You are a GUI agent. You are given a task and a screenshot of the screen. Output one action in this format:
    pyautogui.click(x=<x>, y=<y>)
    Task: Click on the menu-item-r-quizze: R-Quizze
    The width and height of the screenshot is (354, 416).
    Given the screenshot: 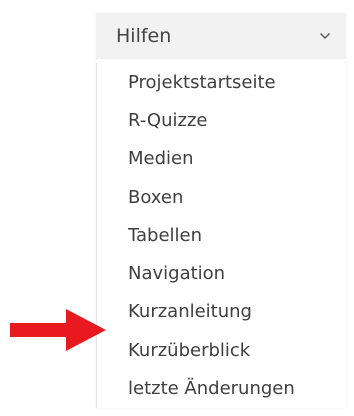 What is the action you would take?
    pyautogui.click(x=211, y=120)
    